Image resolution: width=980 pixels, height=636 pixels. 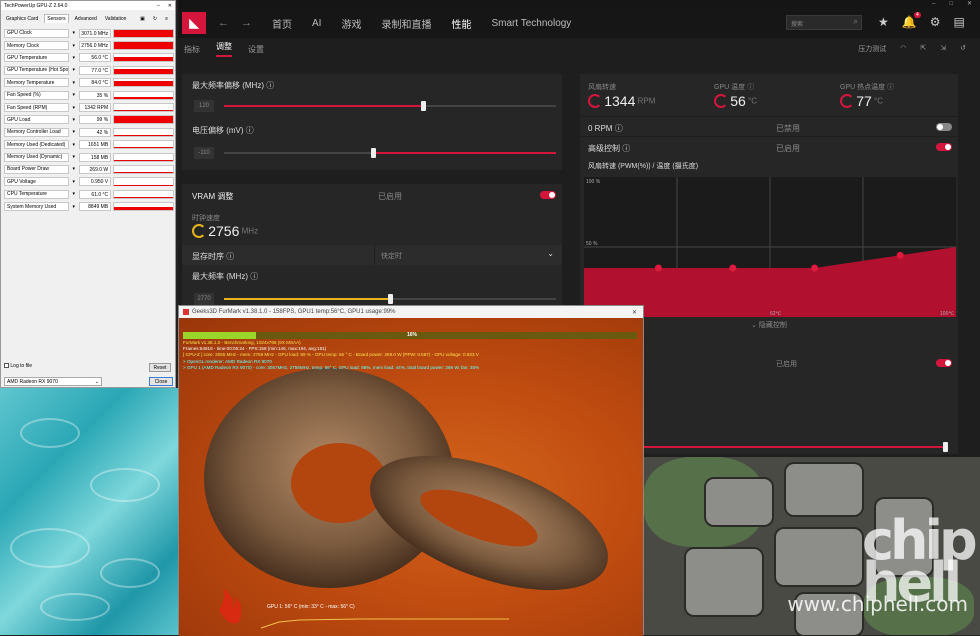 What do you see at coordinates (204, 299) in the screenshot?
I see `vram-max-freq-value: 2770` at bounding box center [204, 299].